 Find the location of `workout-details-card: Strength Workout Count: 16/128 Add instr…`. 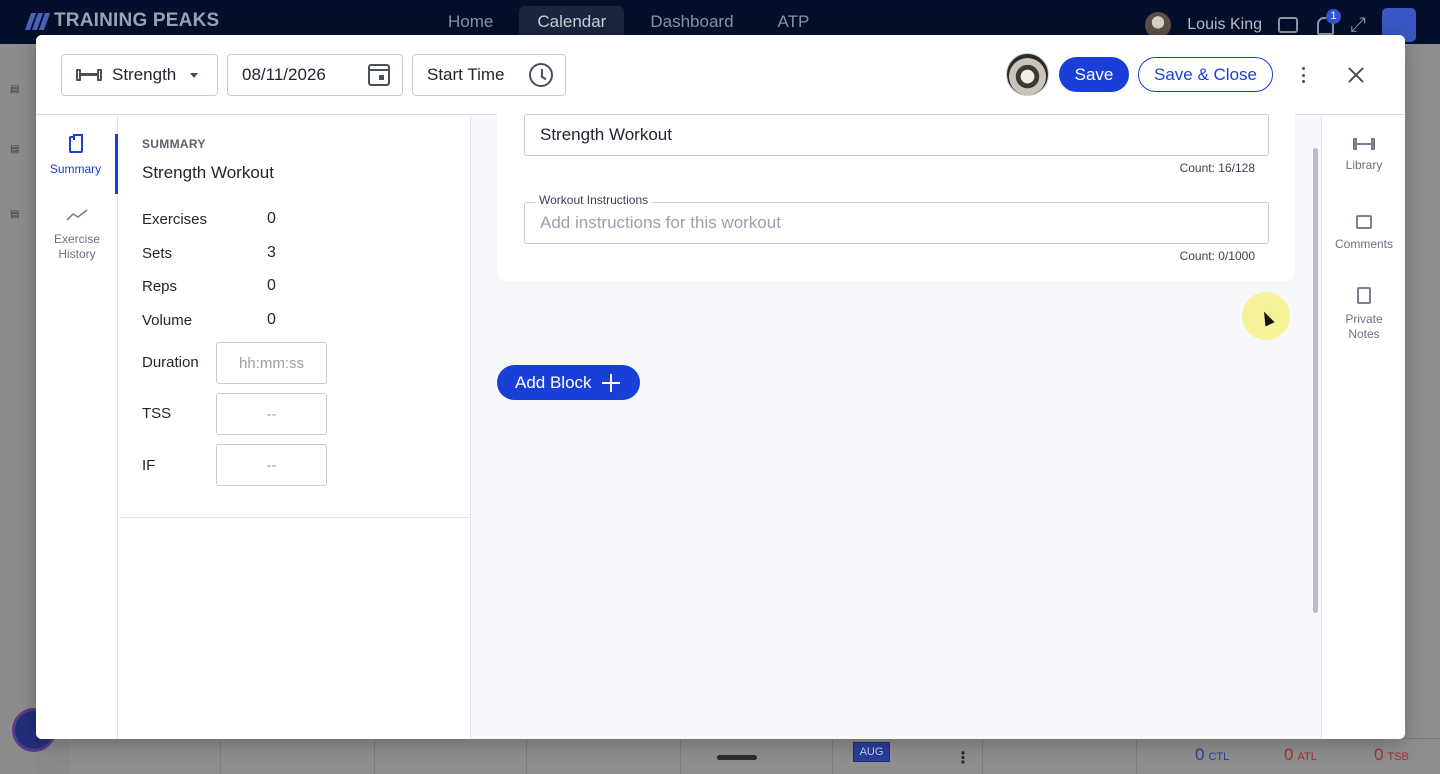

workout-details-card: Strength Workout Count: 16/128 Add instr… is located at coordinates (896, 188).